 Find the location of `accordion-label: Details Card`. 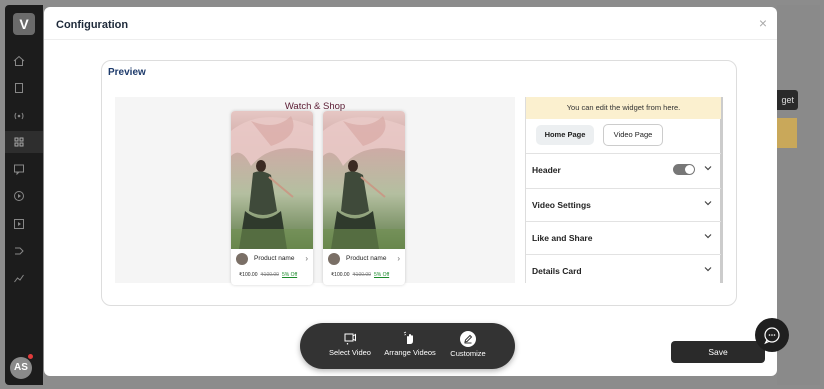

accordion-label: Details Card is located at coordinates (557, 271).